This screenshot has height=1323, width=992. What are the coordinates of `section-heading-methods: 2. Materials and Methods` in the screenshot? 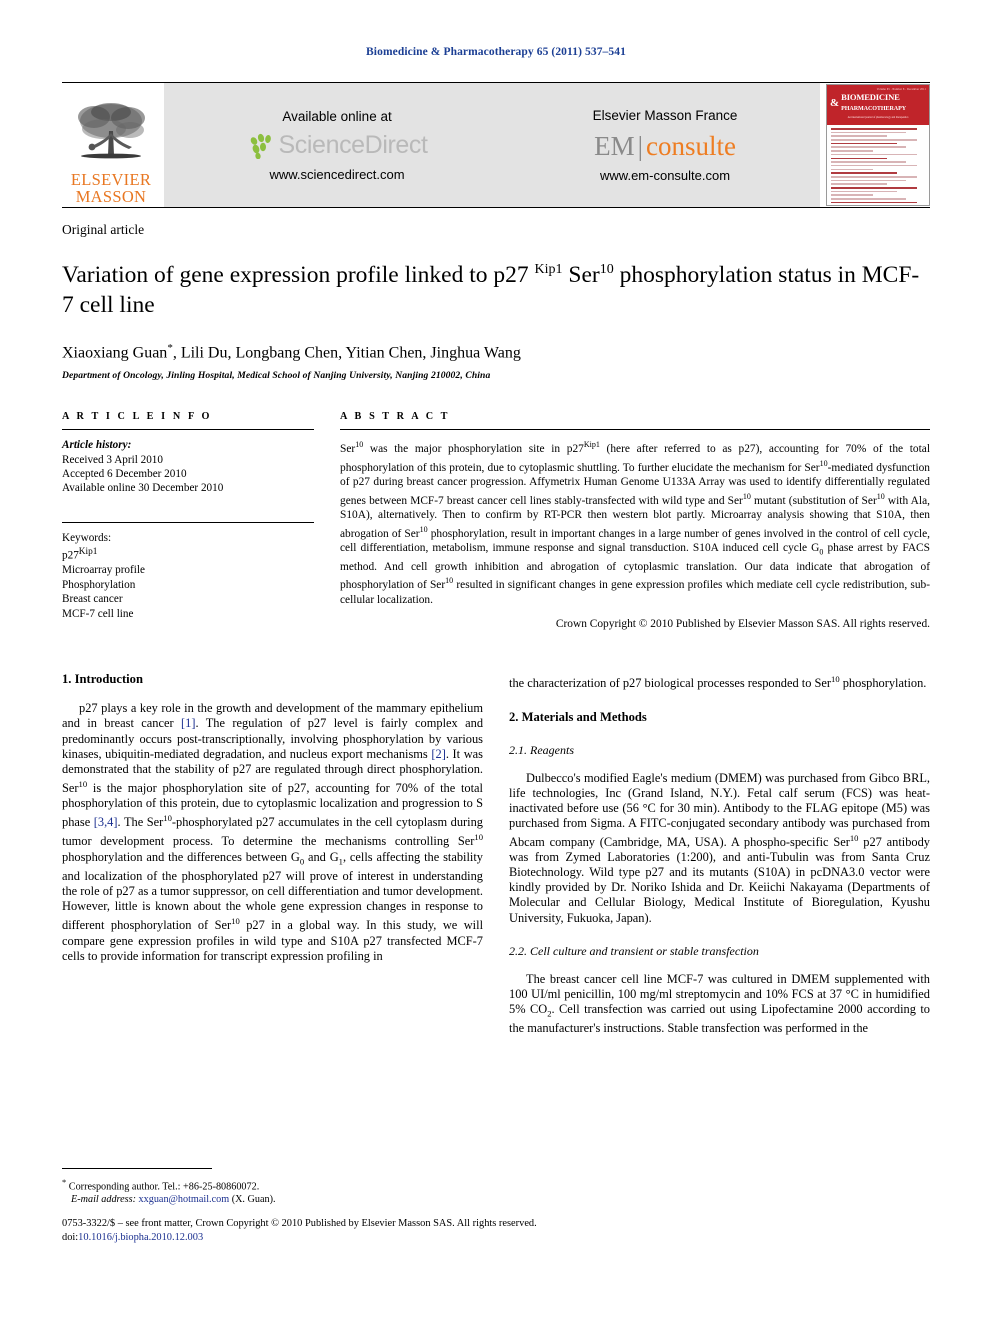 It's located at (578, 716).